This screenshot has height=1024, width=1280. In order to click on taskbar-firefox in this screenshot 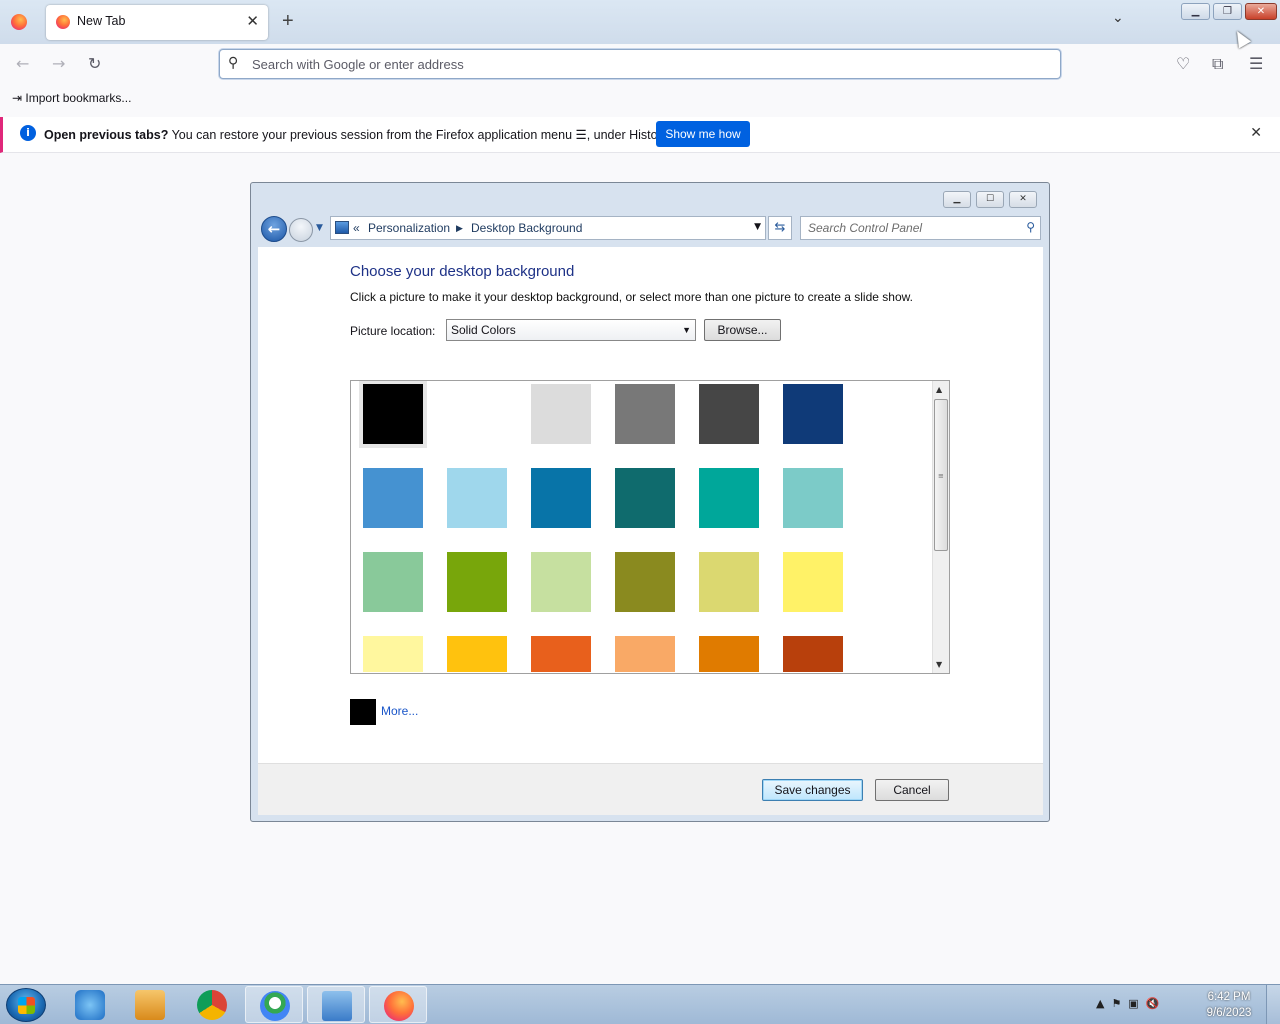, I will do `click(398, 1004)`.